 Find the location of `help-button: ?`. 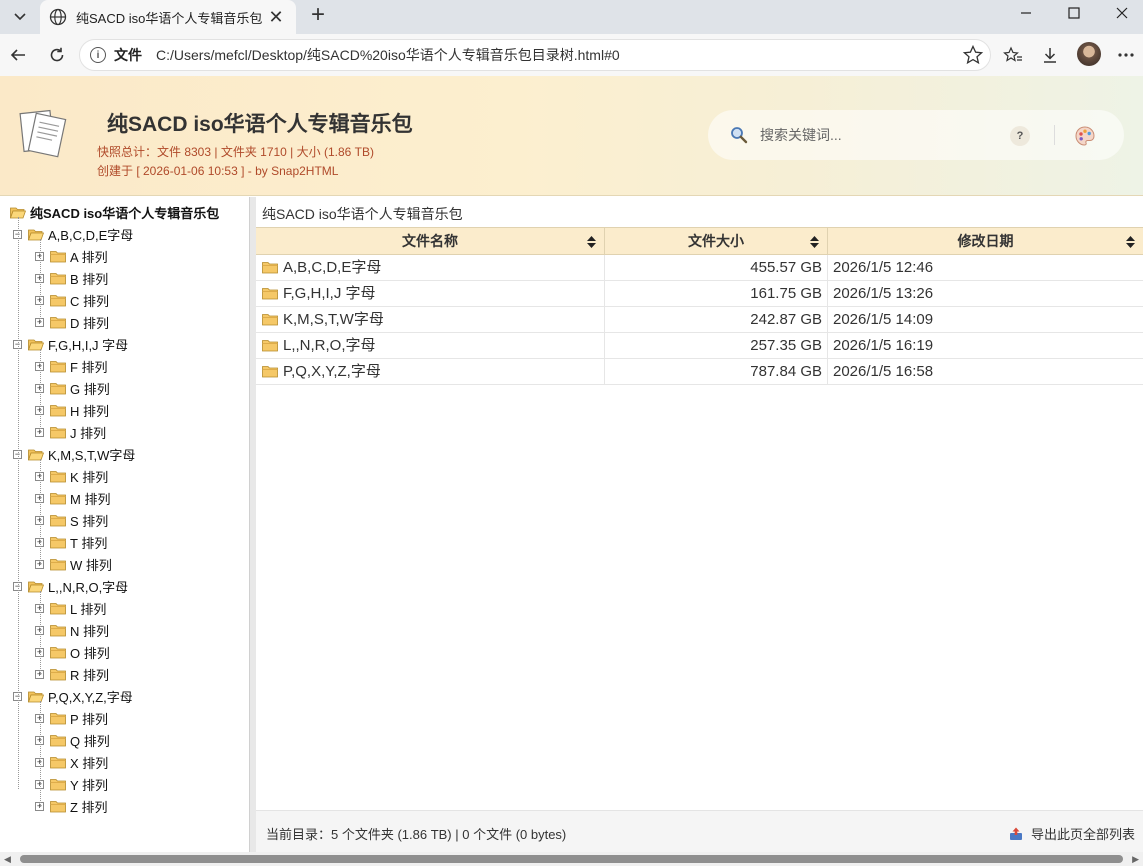

help-button: ? is located at coordinates (1020, 136).